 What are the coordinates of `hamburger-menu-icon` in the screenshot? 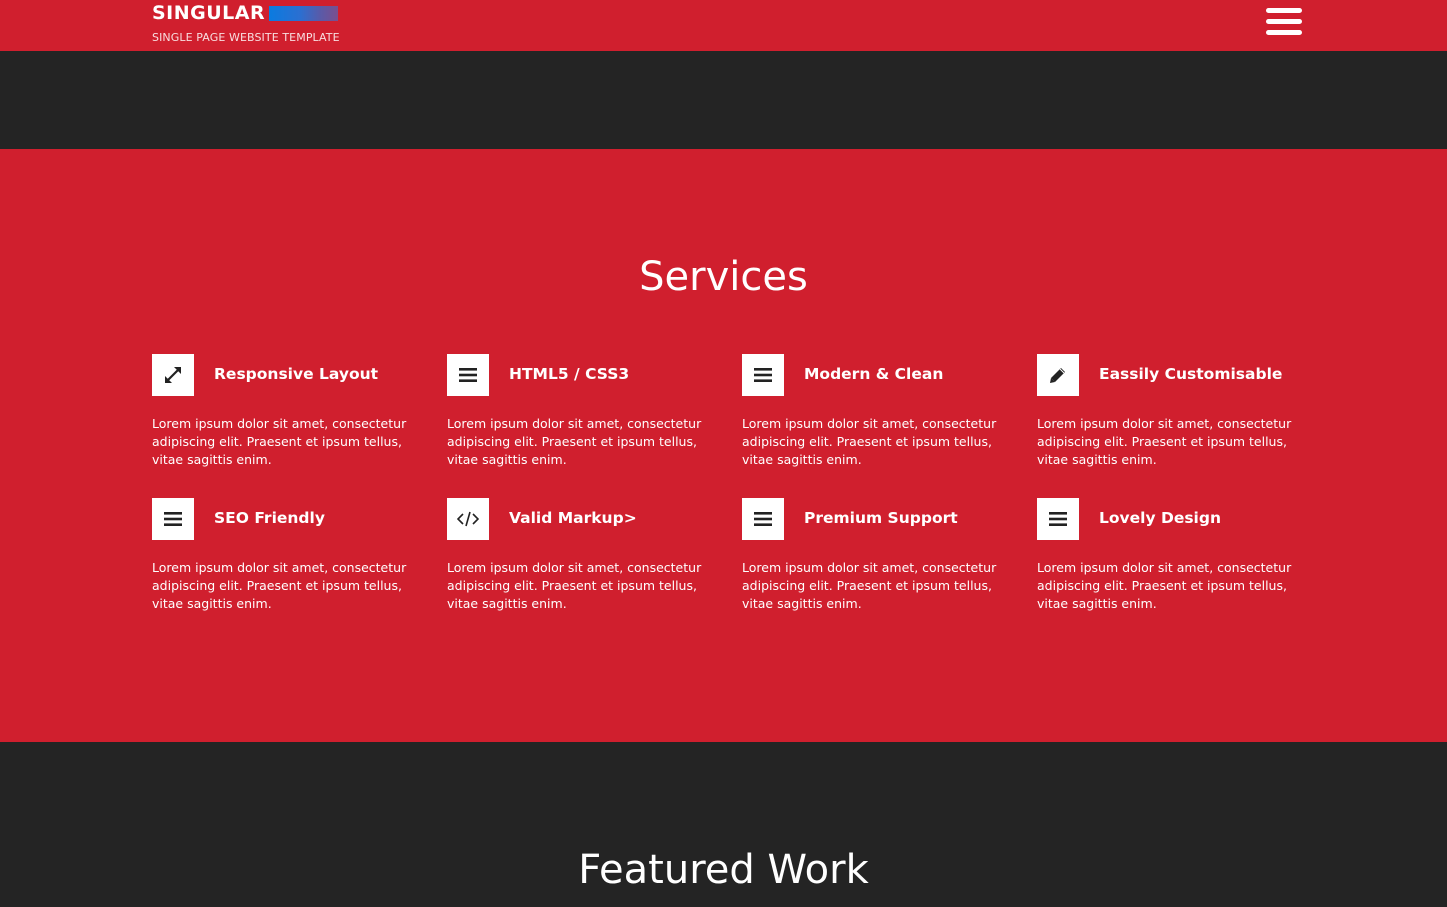 It's located at (1285, 22).